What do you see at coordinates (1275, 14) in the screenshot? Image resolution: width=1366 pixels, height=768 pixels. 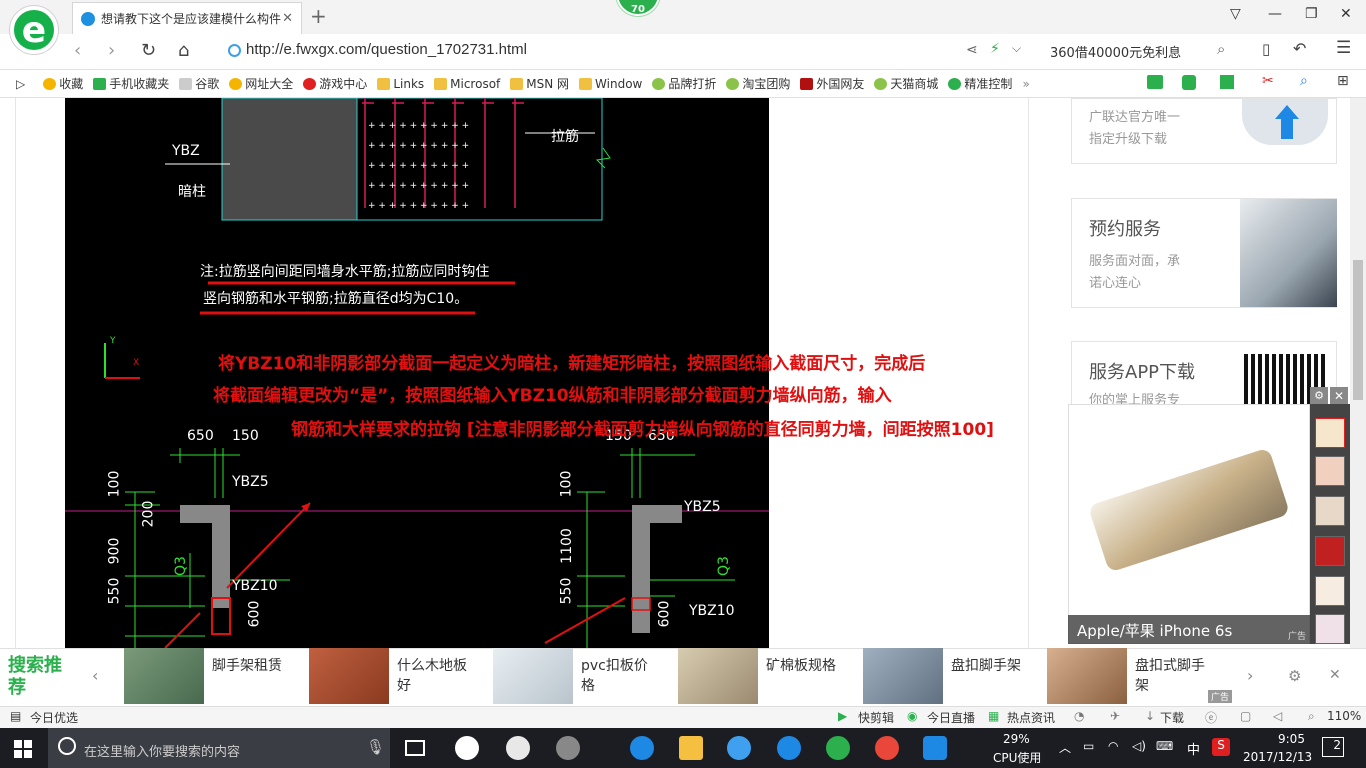 I see `minimize-icon: —` at bounding box center [1275, 14].